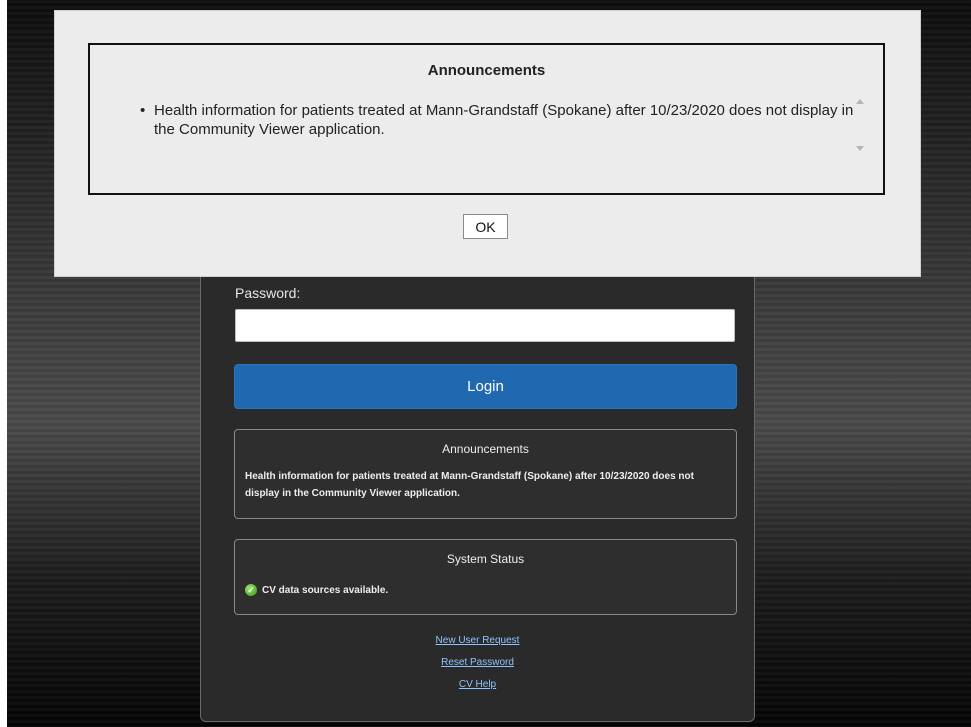 This screenshot has width=971, height=727. What do you see at coordinates (485, 559) in the screenshot?
I see `system-status-title: System Status` at bounding box center [485, 559].